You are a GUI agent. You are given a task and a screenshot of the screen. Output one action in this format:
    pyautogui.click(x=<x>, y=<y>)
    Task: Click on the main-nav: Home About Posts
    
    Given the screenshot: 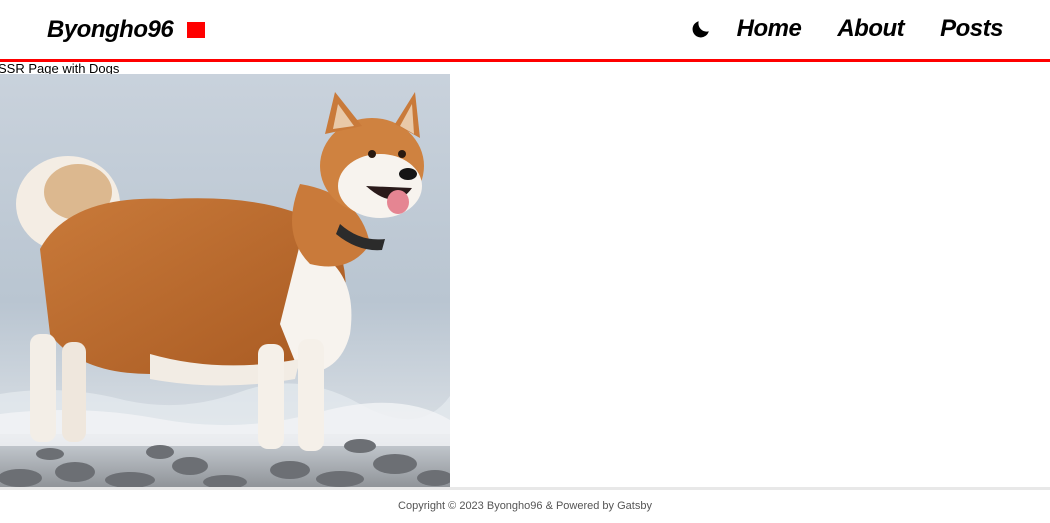 What is the action you would take?
    pyautogui.click(x=846, y=29)
    